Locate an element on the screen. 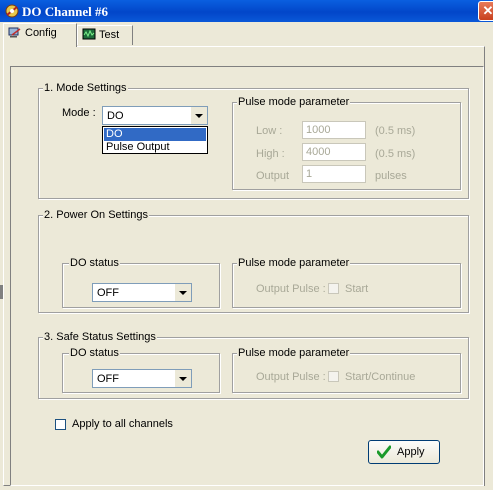  output-field: 1 is located at coordinates (334, 174).